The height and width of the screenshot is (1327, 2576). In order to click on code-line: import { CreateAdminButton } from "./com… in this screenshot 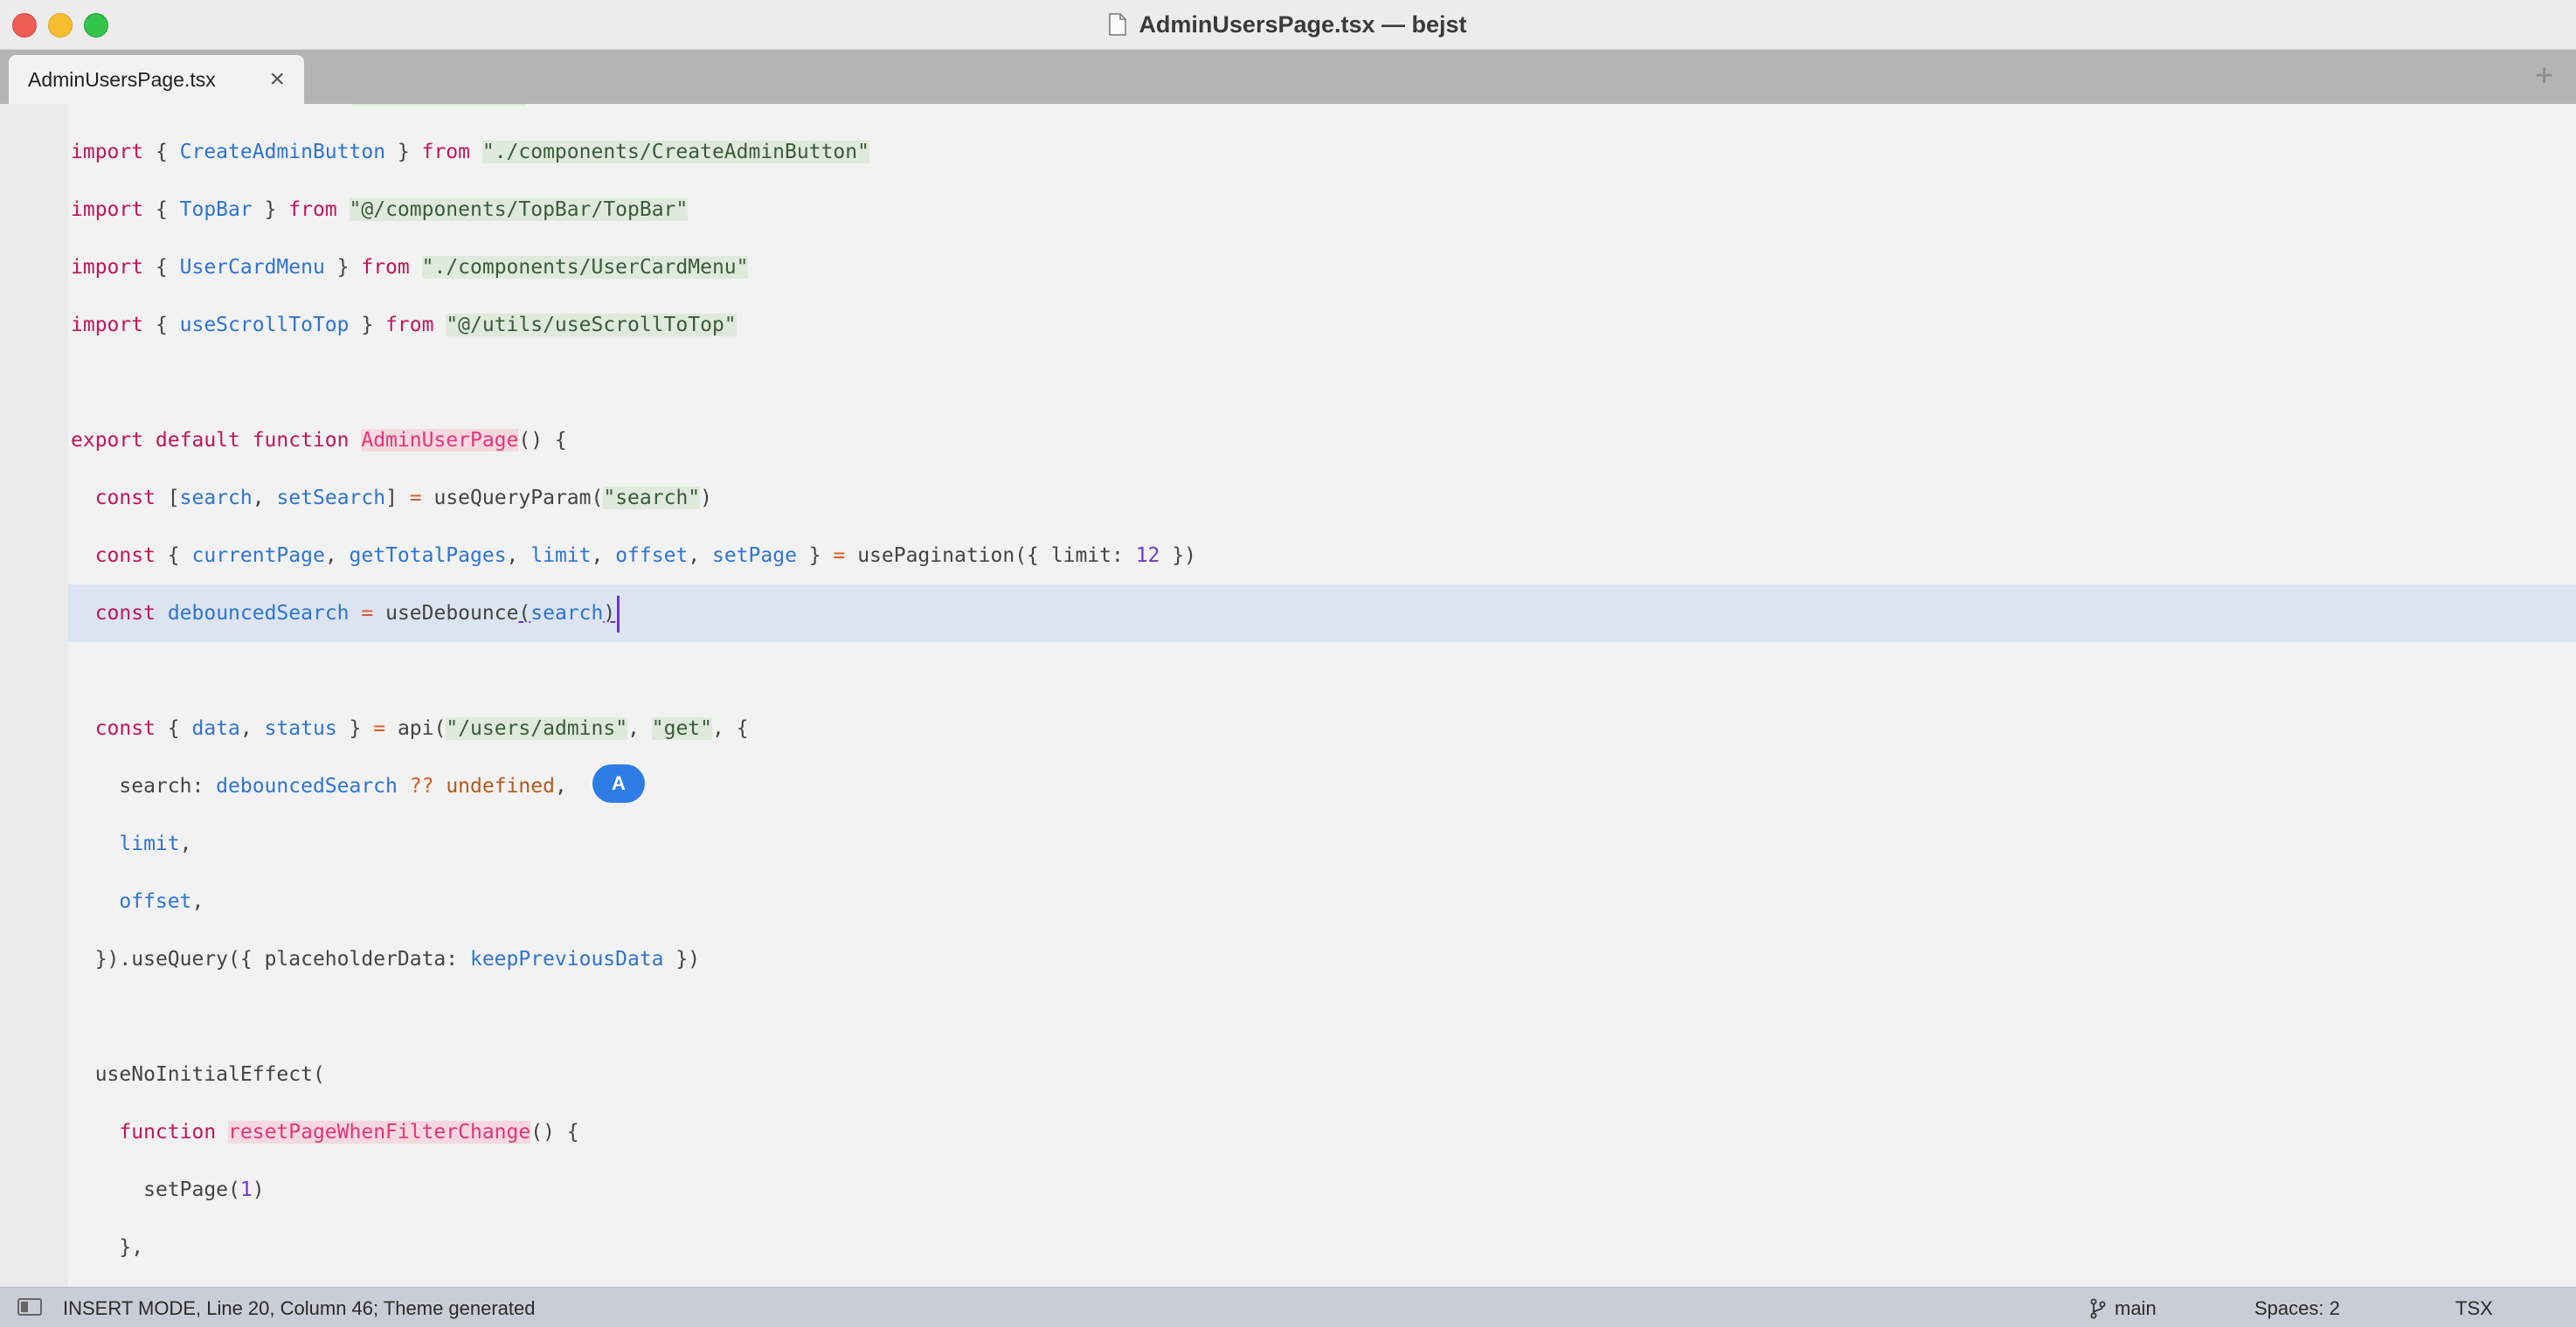, I will do `click(1288, 142)`.